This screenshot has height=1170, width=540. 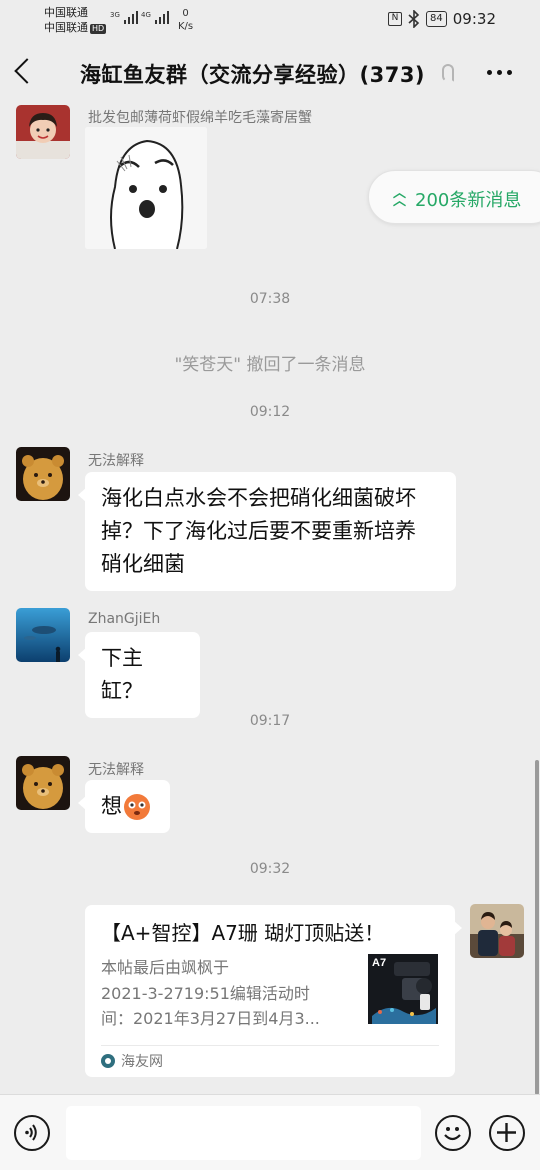 I want to click on message-input, so click(x=243, y=1133).